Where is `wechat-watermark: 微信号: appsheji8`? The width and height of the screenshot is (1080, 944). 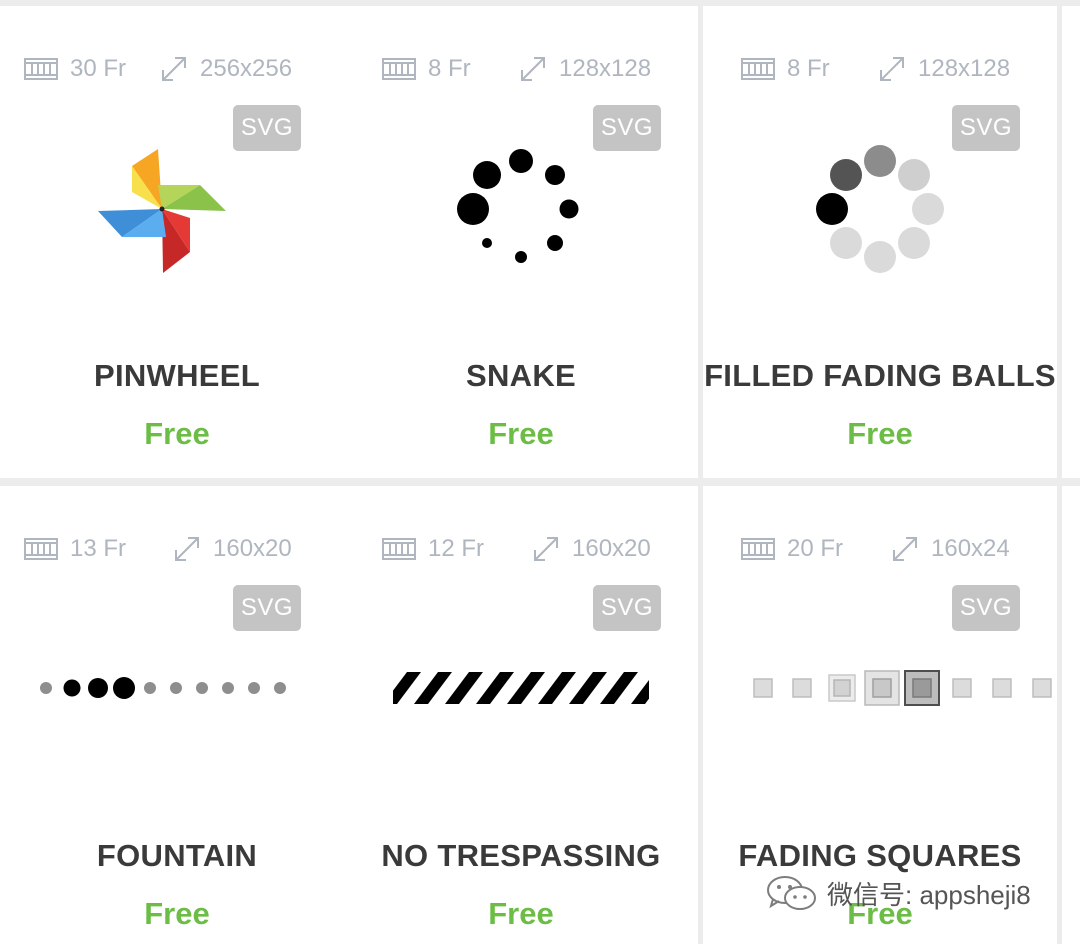 wechat-watermark: 微信号: appsheji8 is located at coordinates (898, 893).